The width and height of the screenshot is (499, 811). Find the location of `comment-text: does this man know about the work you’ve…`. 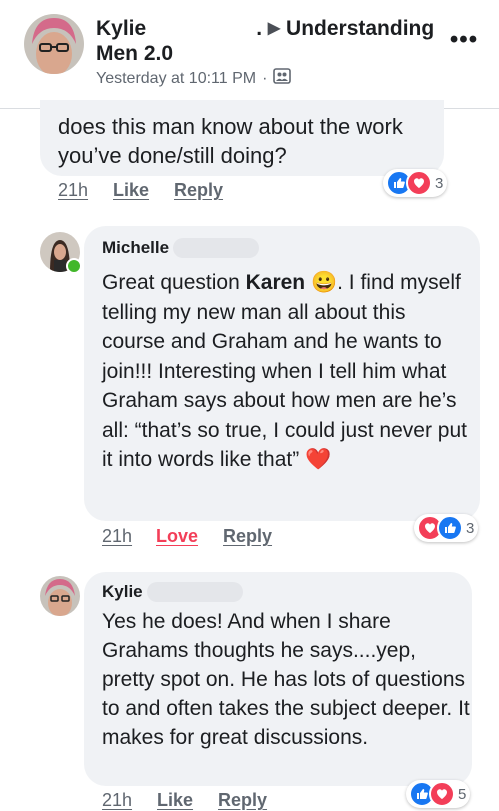

comment-text: does this man know about the work you’ve… is located at coordinates (230, 141).